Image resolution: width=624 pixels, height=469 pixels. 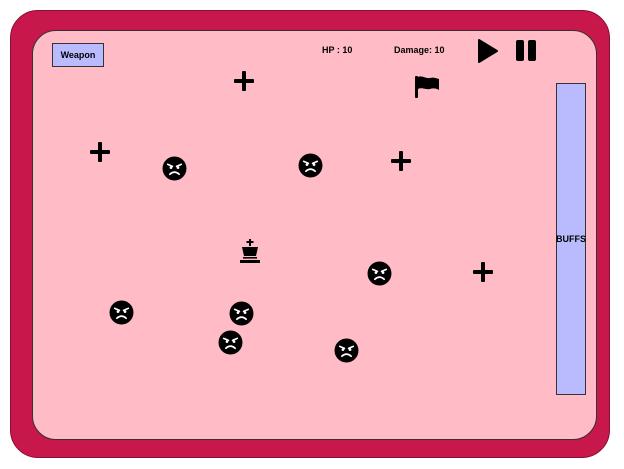 I want to click on buffs-label: BUFFS, so click(x=571, y=239).